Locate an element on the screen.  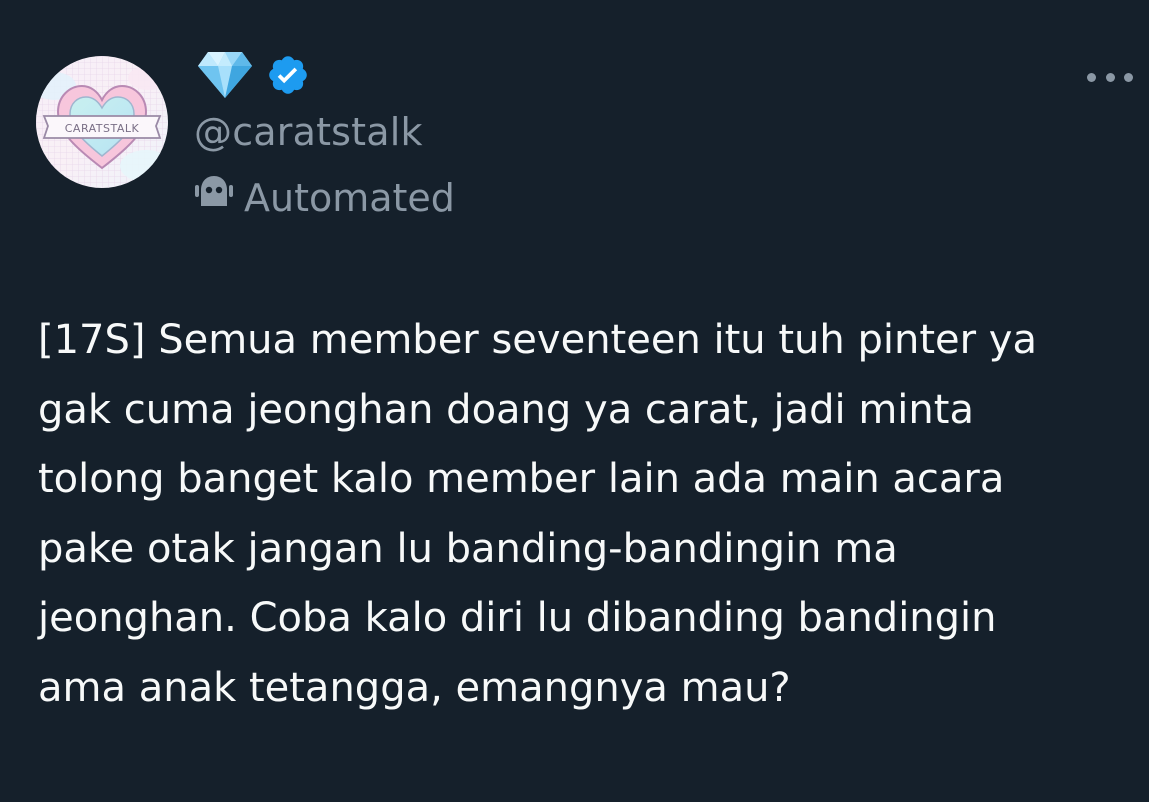
tweet-text-line: ama anak tetangga, emangnya mau? is located at coordinates (414, 687).